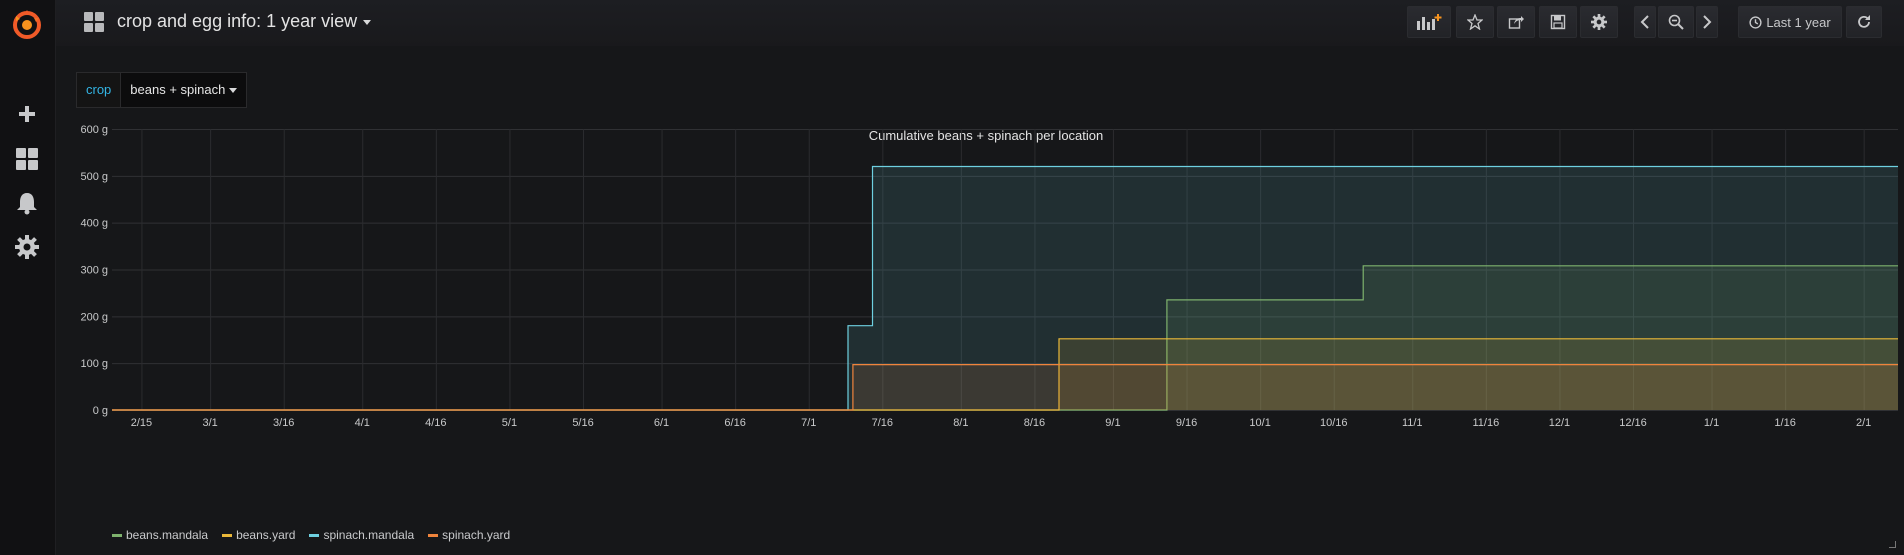 The width and height of the screenshot is (1904, 555). Describe the element at coordinates (1711, 423) in the screenshot. I see `x-tick-label: 1/1` at that location.